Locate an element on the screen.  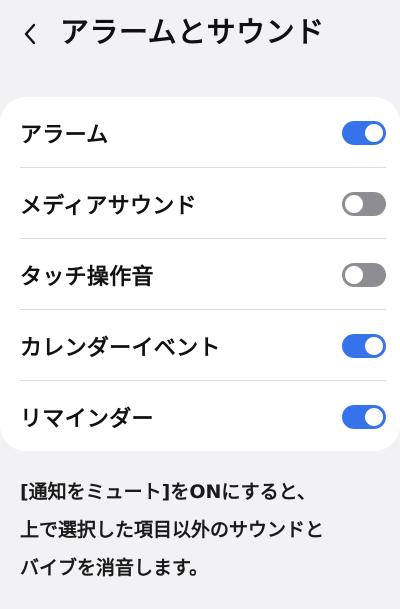
touch-sound-toggle is located at coordinates (364, 274).